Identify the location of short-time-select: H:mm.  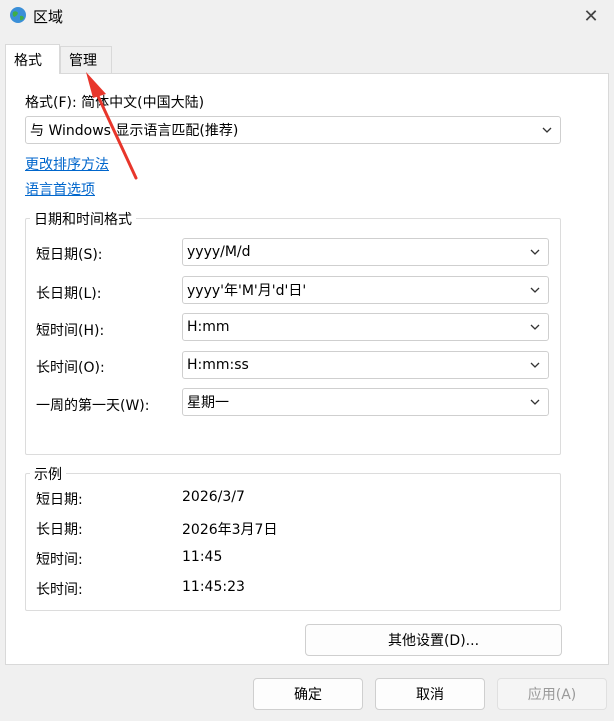
(365, 327).